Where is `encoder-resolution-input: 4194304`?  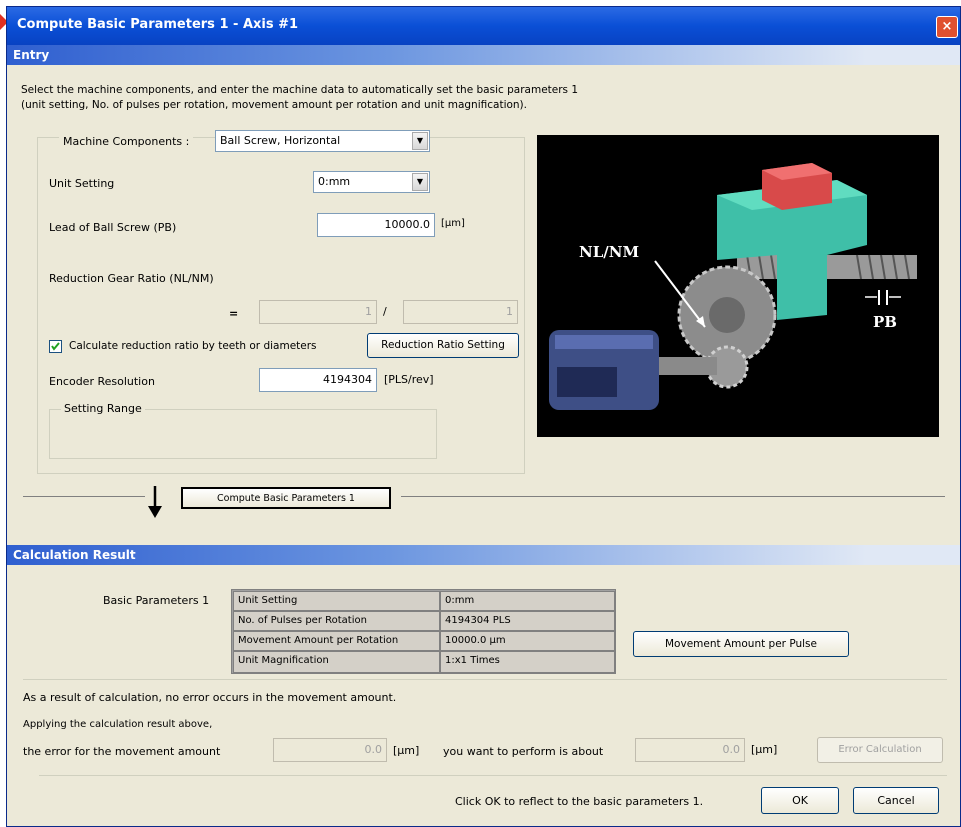 encoder-resolution-input: 4194304 is located at coordinates (318, 380).